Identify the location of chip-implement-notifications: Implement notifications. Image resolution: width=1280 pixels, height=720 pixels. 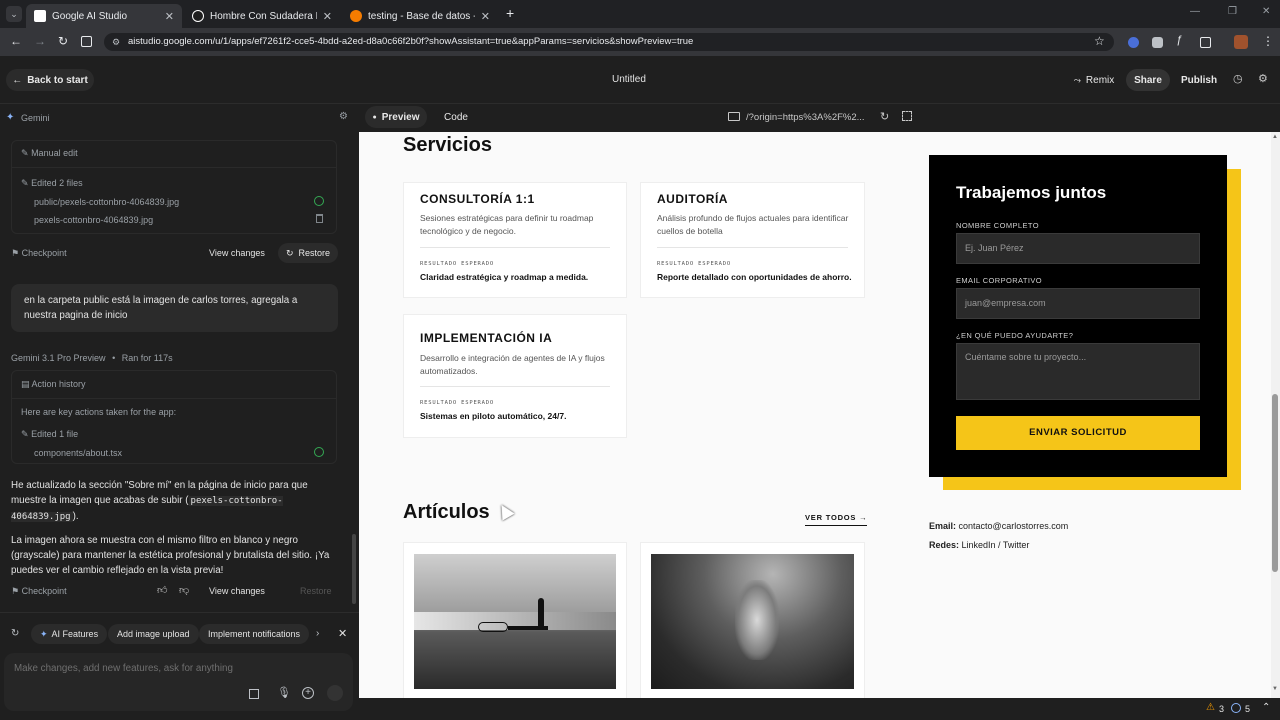
(254, 634).